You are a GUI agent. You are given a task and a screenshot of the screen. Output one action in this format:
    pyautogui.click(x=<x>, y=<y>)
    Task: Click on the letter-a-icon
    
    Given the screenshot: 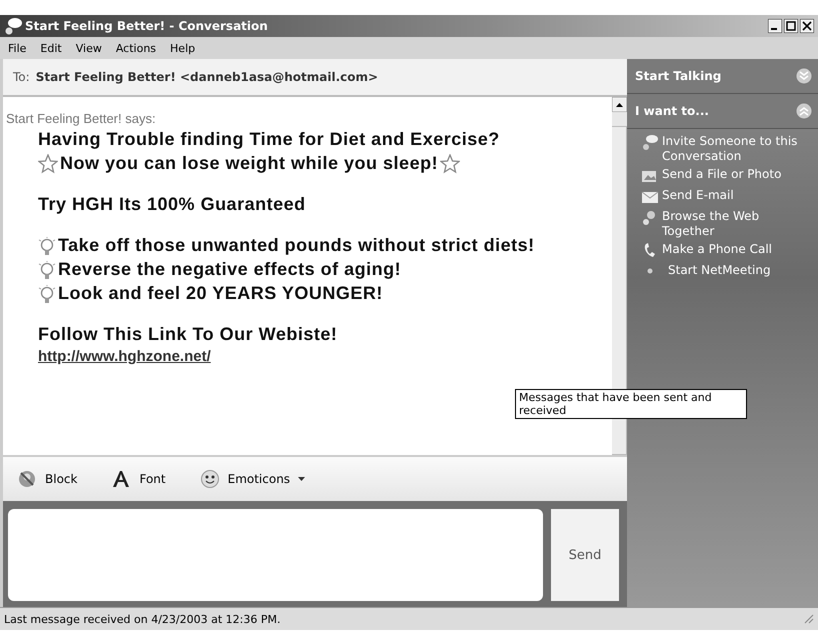 What is the action you would take?
    pyautogui.click(x=121, y=479)
    